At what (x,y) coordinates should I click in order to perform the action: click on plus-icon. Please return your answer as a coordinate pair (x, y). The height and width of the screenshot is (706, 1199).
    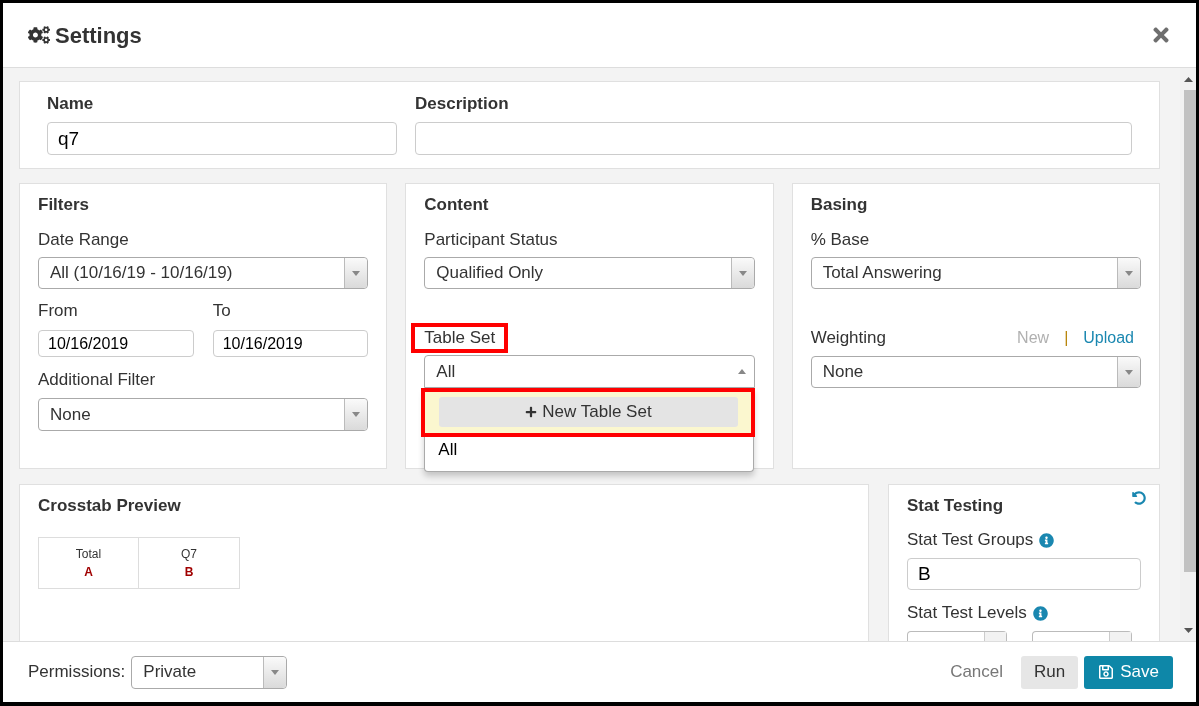
    Looking at the image, I should click on (531, 412).